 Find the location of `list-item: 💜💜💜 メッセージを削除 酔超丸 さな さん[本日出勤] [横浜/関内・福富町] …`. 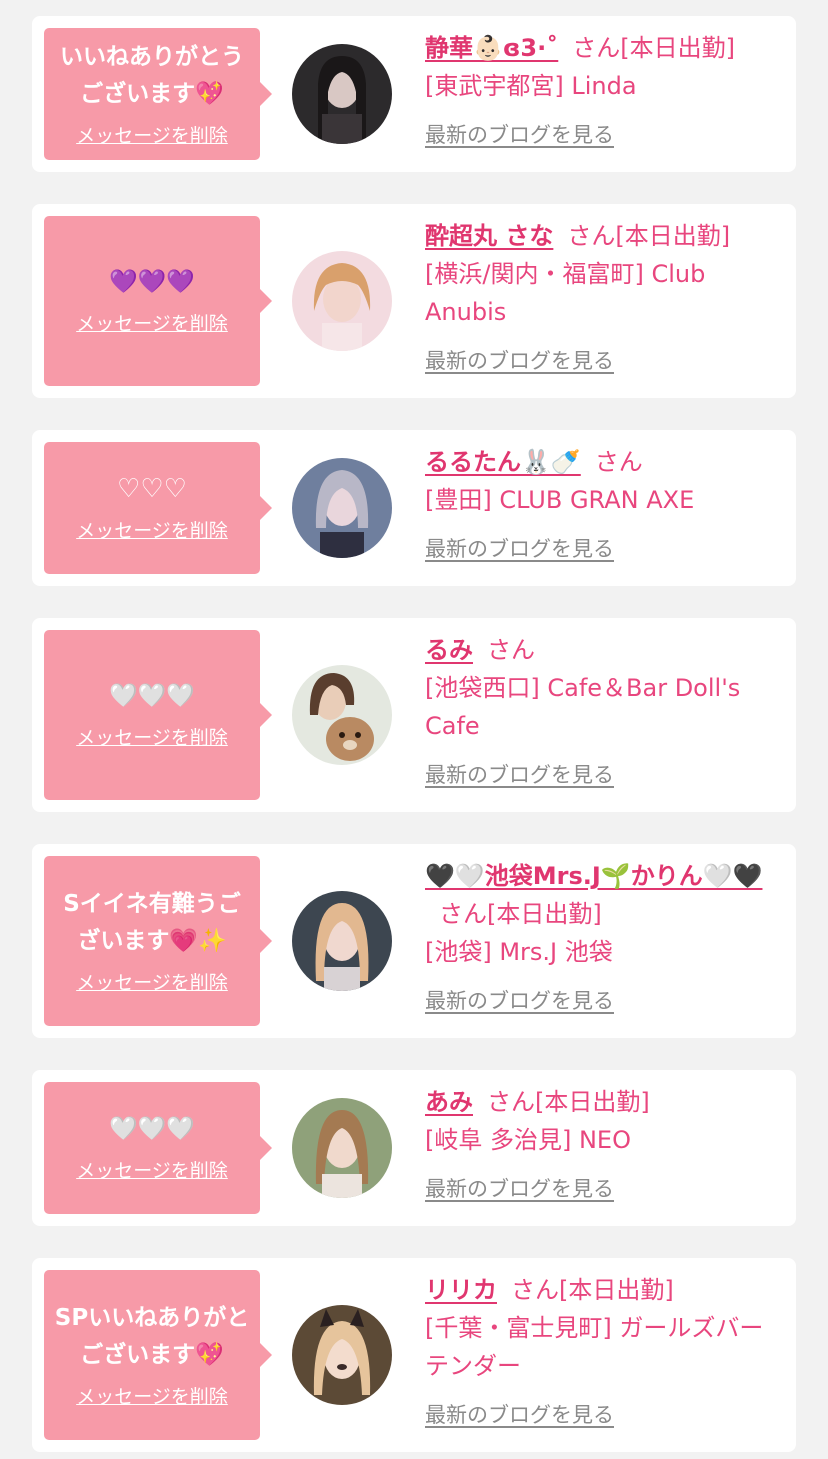

list-item: 💜💜💜 メッセージを削除 酔超丸 さな さん[本日出勤] [横浜/関内・福富町] … is located at coordinates (414, 301).